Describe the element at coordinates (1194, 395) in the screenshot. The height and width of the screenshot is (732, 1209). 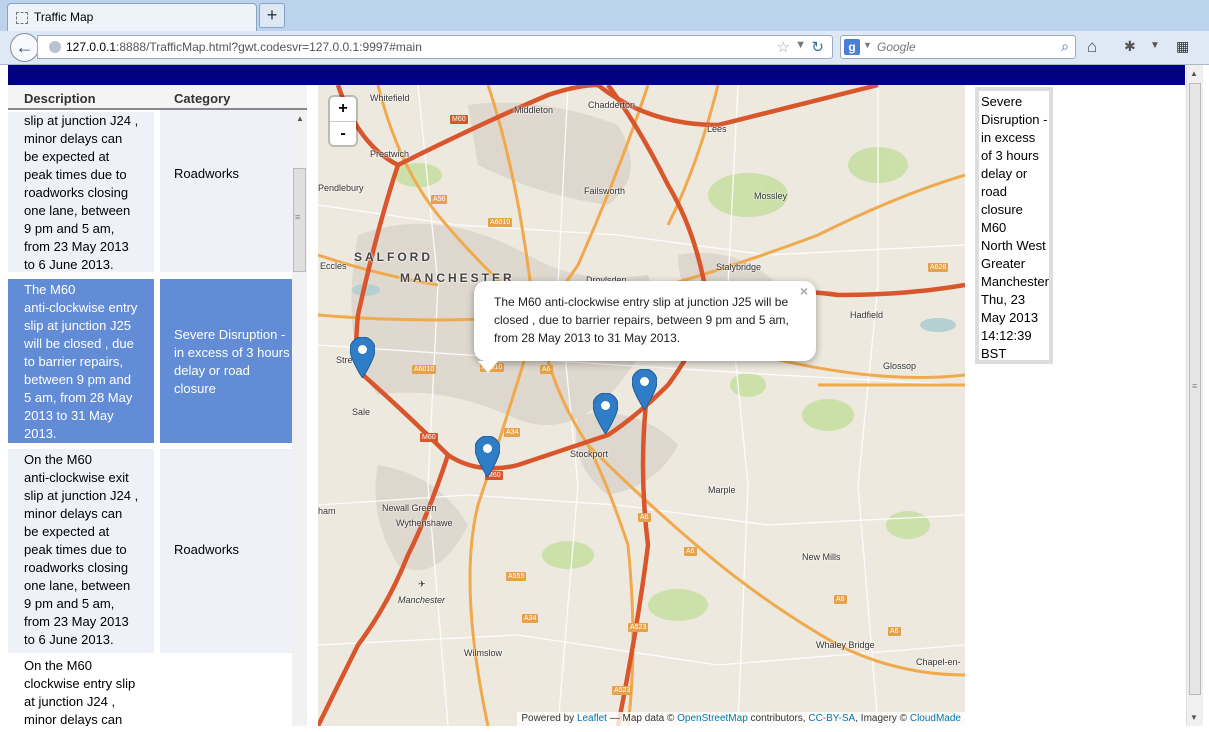
I see `page-scrollbar: ▲ ≡ ▼` at that location.